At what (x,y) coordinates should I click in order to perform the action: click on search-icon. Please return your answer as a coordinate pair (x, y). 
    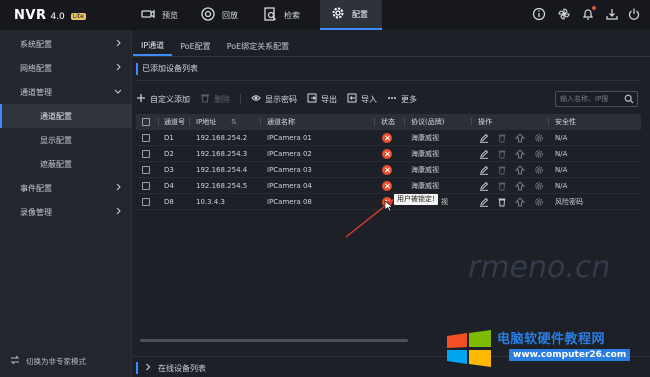
    Looking at the image, I should click on (629, 99).